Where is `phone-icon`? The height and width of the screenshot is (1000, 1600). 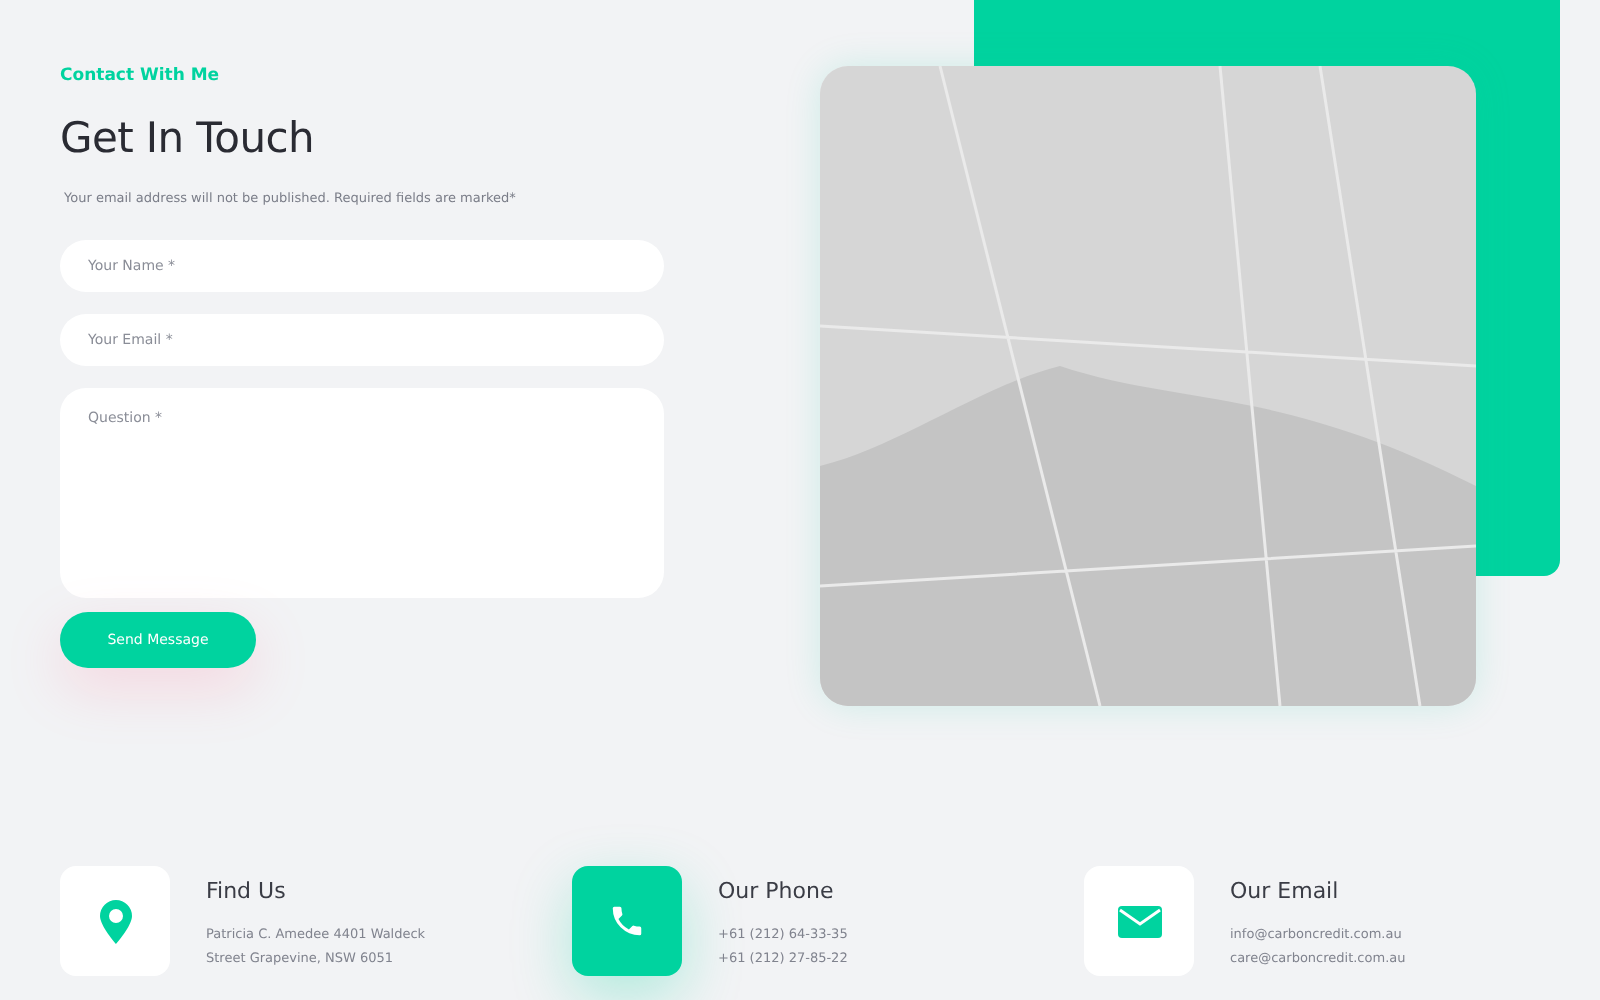 phone-icon is located at coordinates (627, 921).